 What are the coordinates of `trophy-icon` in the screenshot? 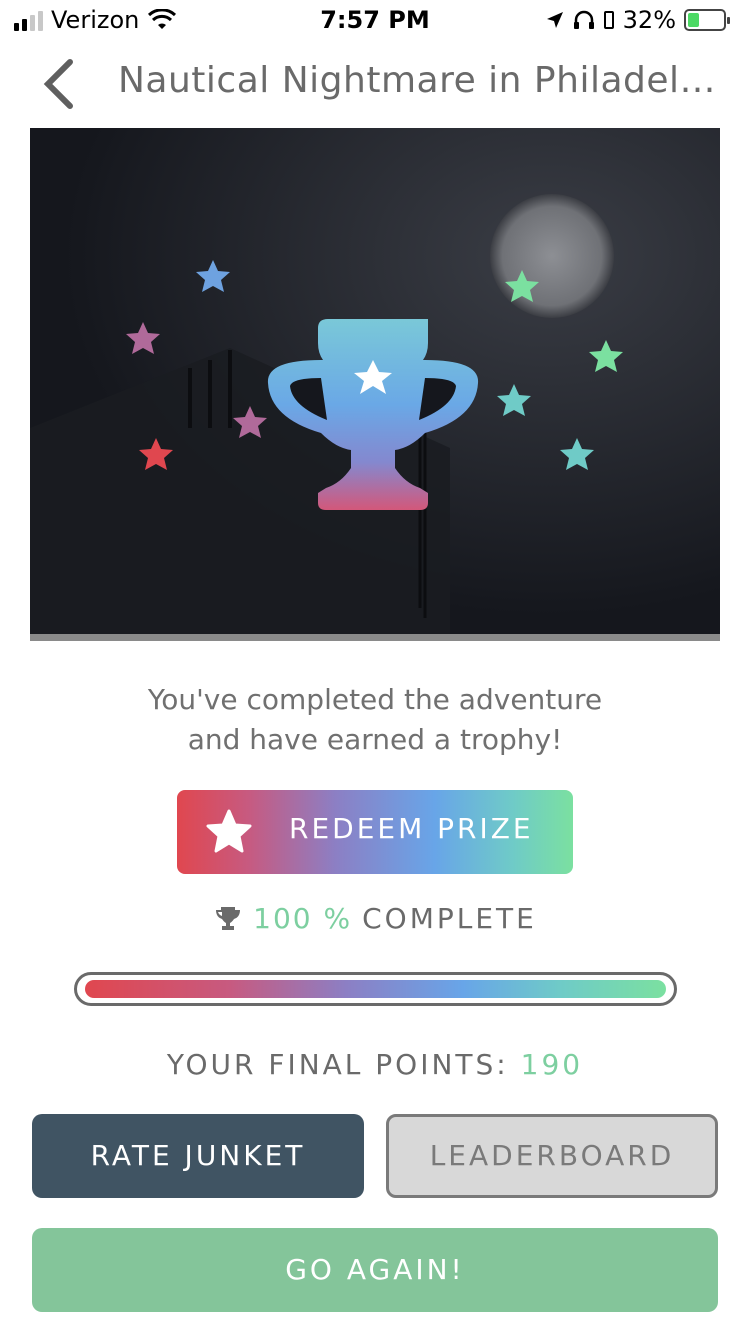 It's located at (228, 918).